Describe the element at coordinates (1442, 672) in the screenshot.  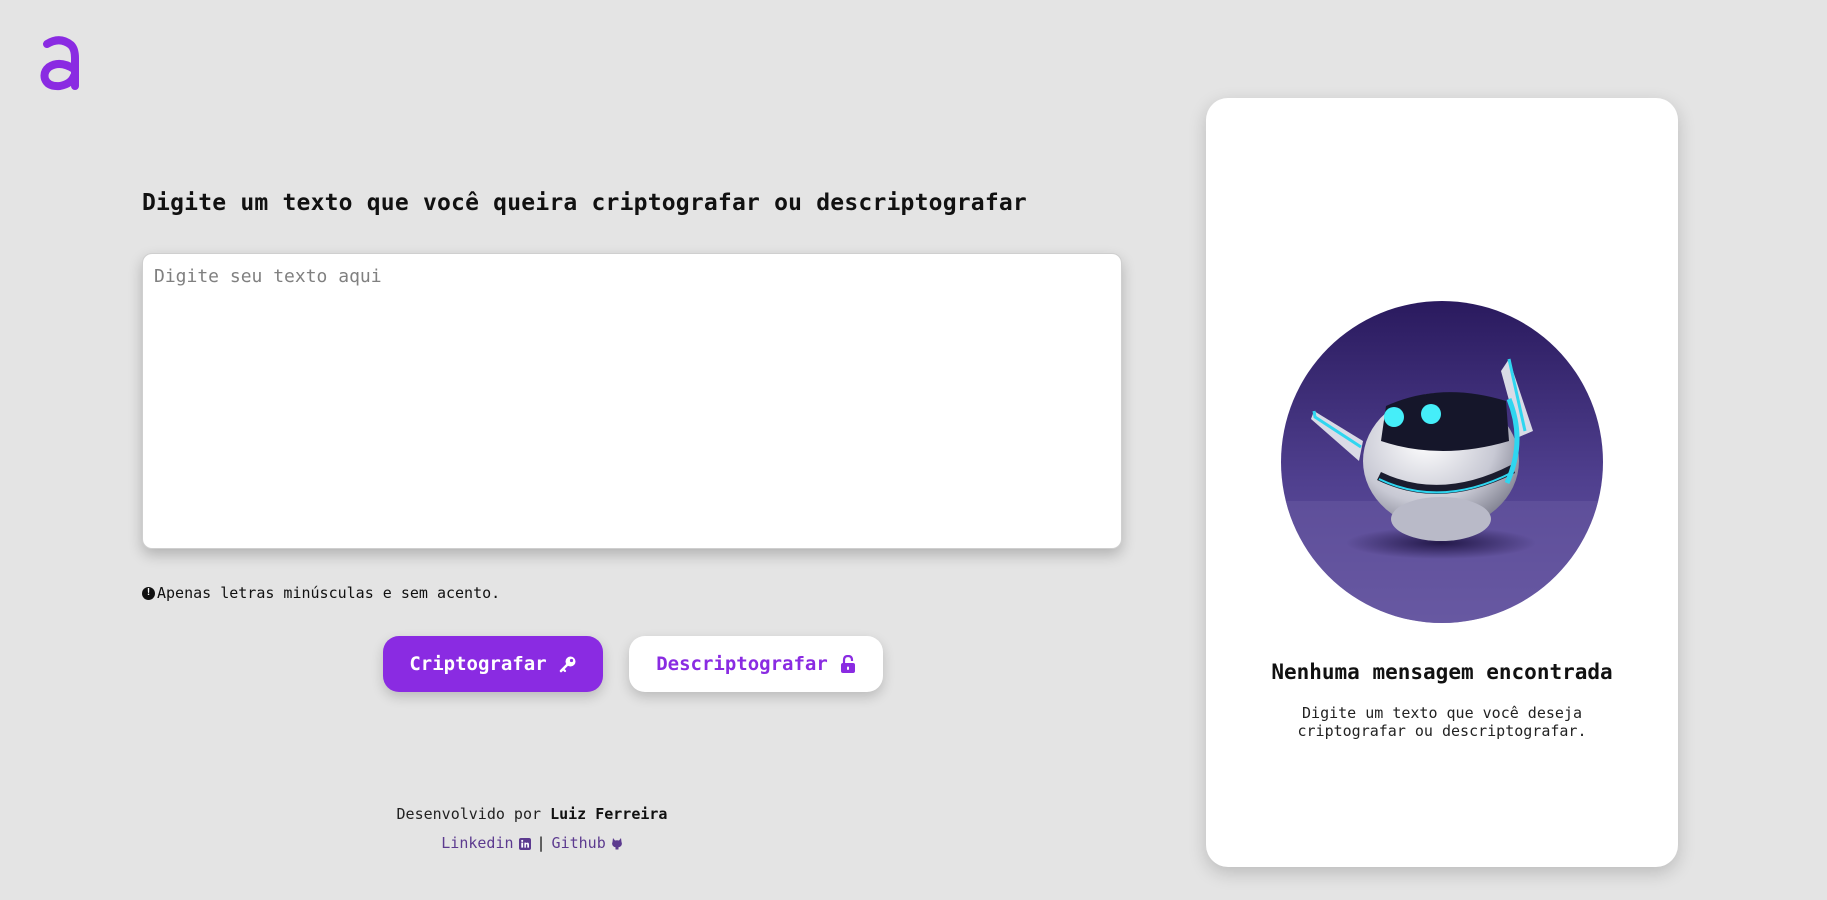
I see `result-title: Nenhuma mensagem encontrada` at that location.